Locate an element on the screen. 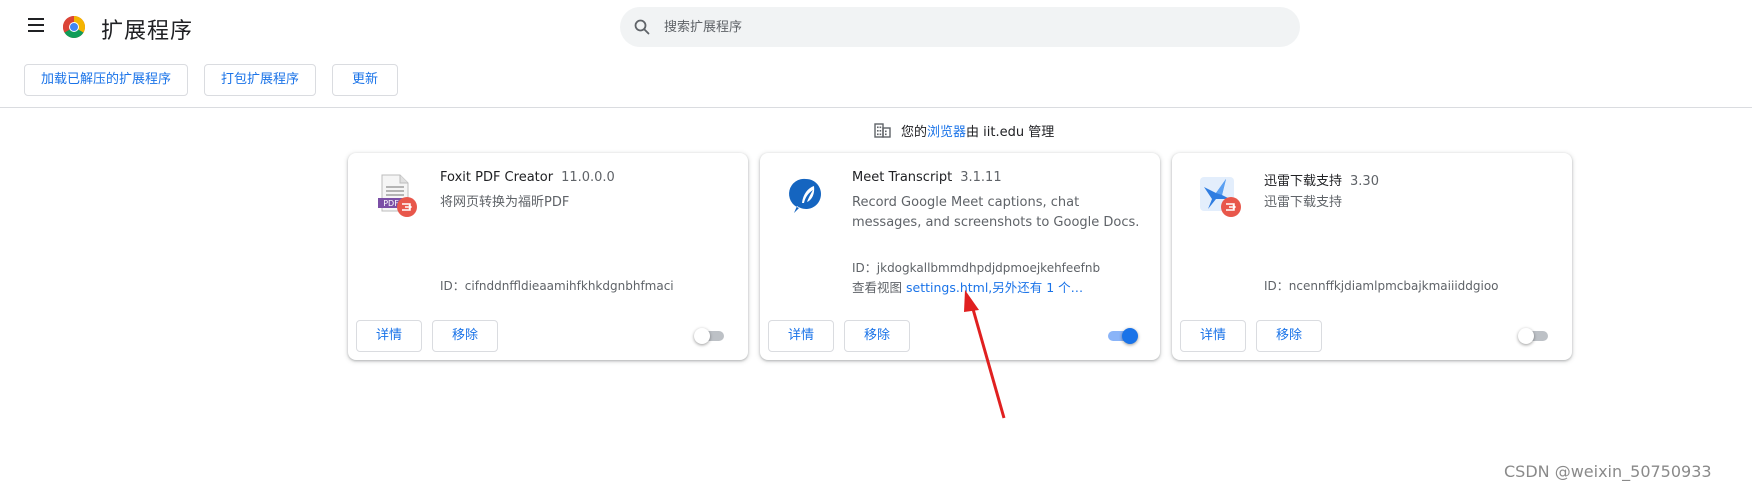 Image resolution: width=1752 pixels, height=492 pixels. extension-version: 3.30 is located at coordinates (1364, 181).